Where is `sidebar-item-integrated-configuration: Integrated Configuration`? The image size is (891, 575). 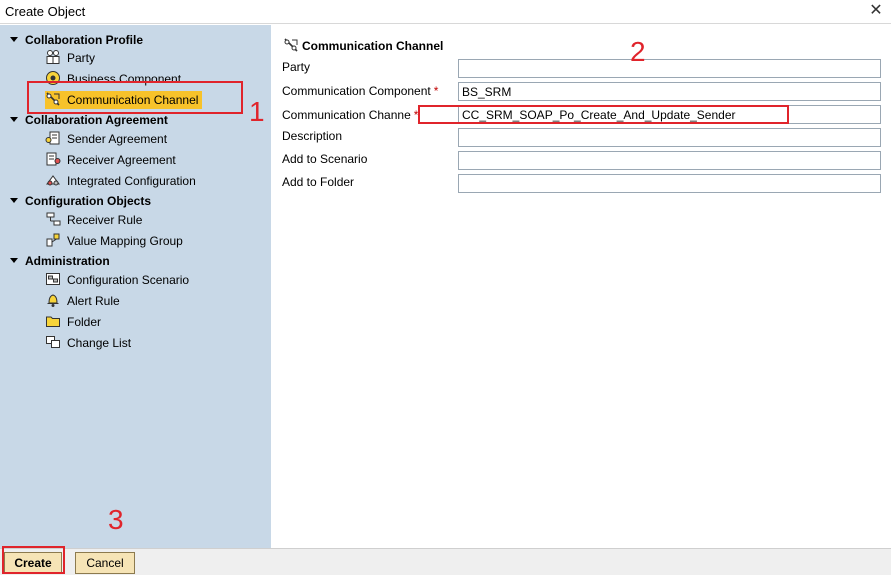 sidebar-item-integrated-configuration: Integrated Configuration is located at coordinates (122, 181).